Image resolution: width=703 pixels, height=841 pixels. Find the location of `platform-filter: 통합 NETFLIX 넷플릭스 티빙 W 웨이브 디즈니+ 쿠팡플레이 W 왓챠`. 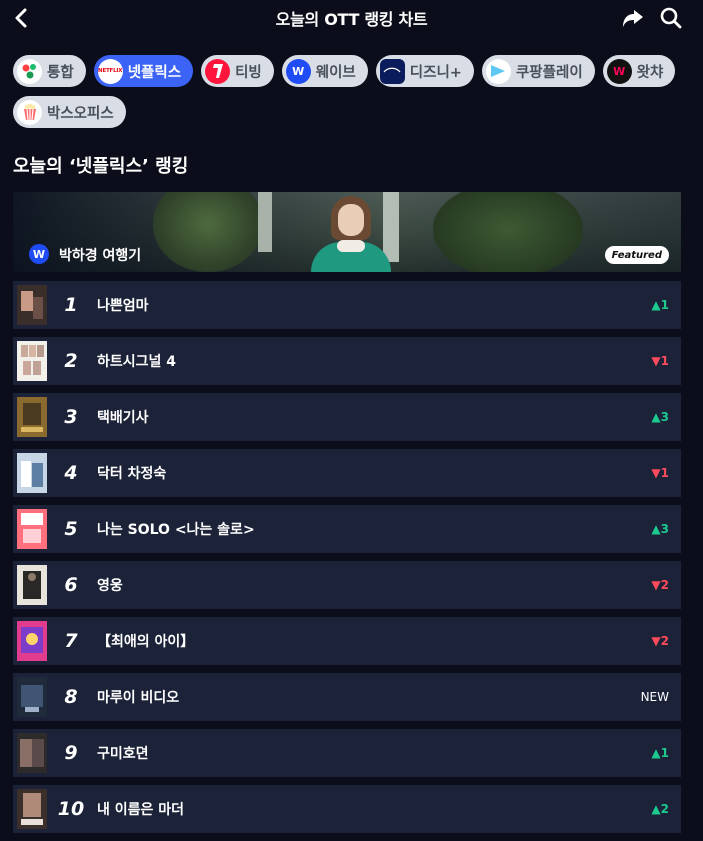

platform-filter: 통합 NETFLIX 넷플릭스 티빙 W 웨이브 디즈니+ 쿠팡플레이 W 왓챠 is located at coordinates (353, 91).